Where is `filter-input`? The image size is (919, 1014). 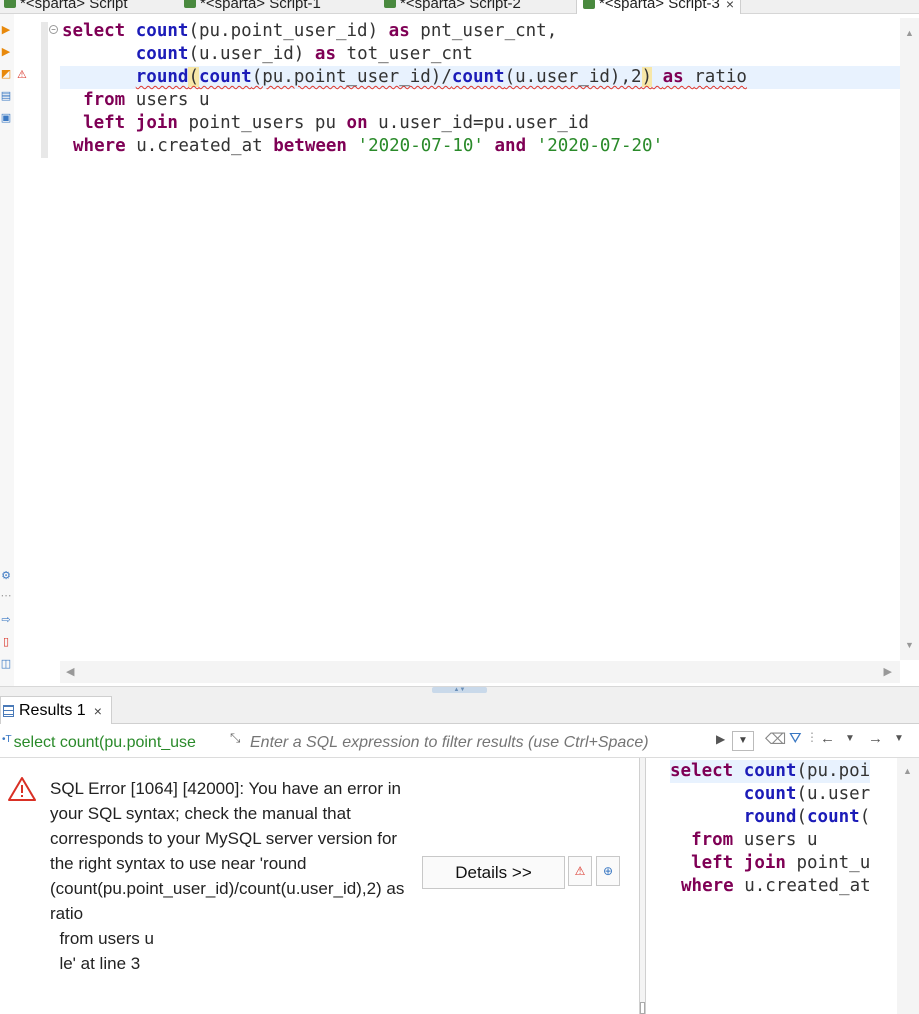
filter-input is located at coordinates (481, 743).